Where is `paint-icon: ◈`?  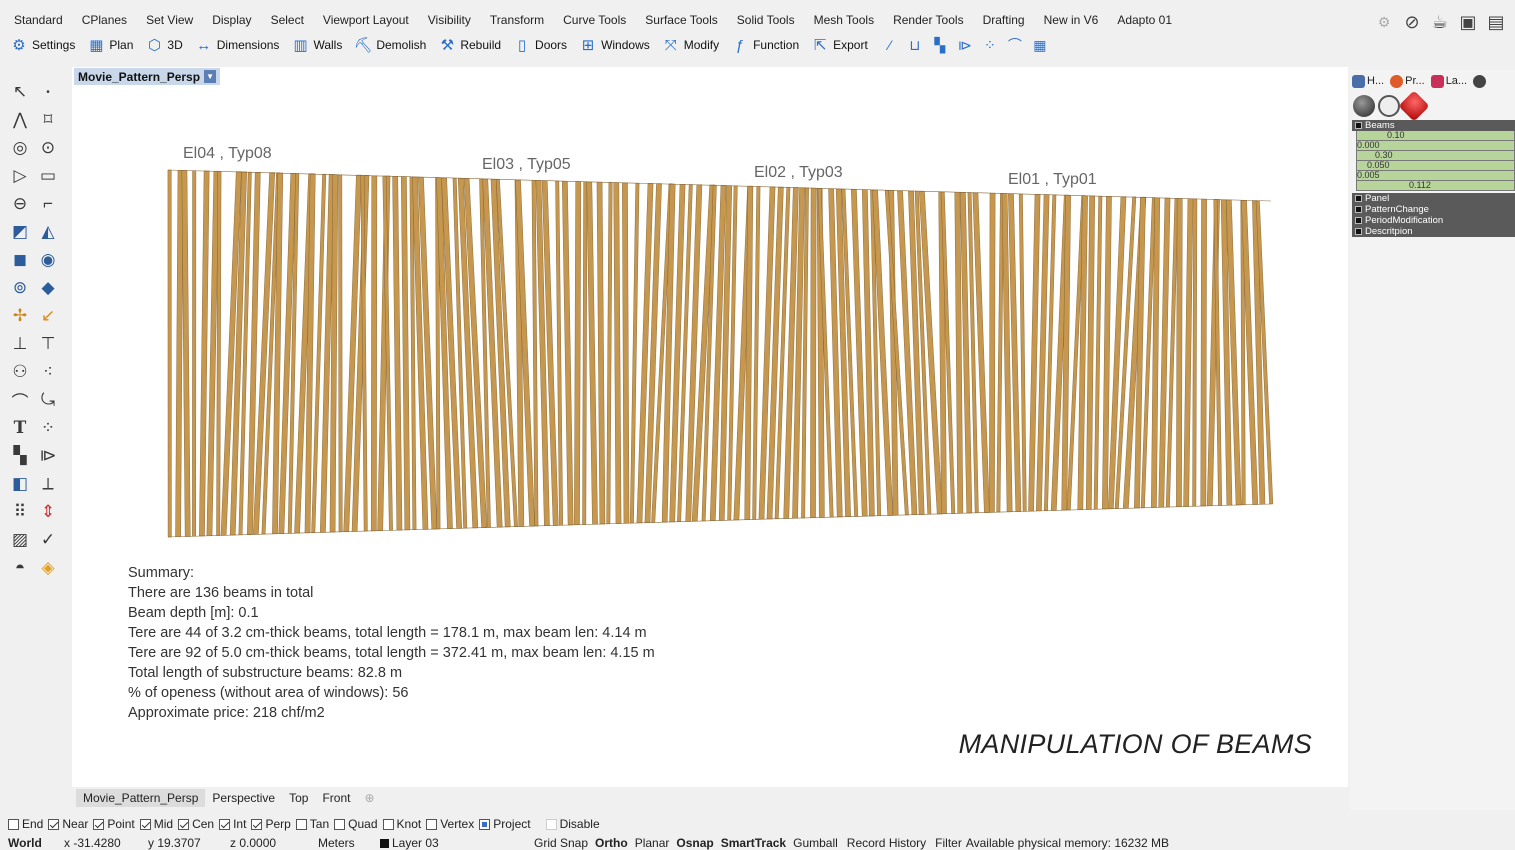 paint-icon: ◈ is located at coordinates (48, 568).